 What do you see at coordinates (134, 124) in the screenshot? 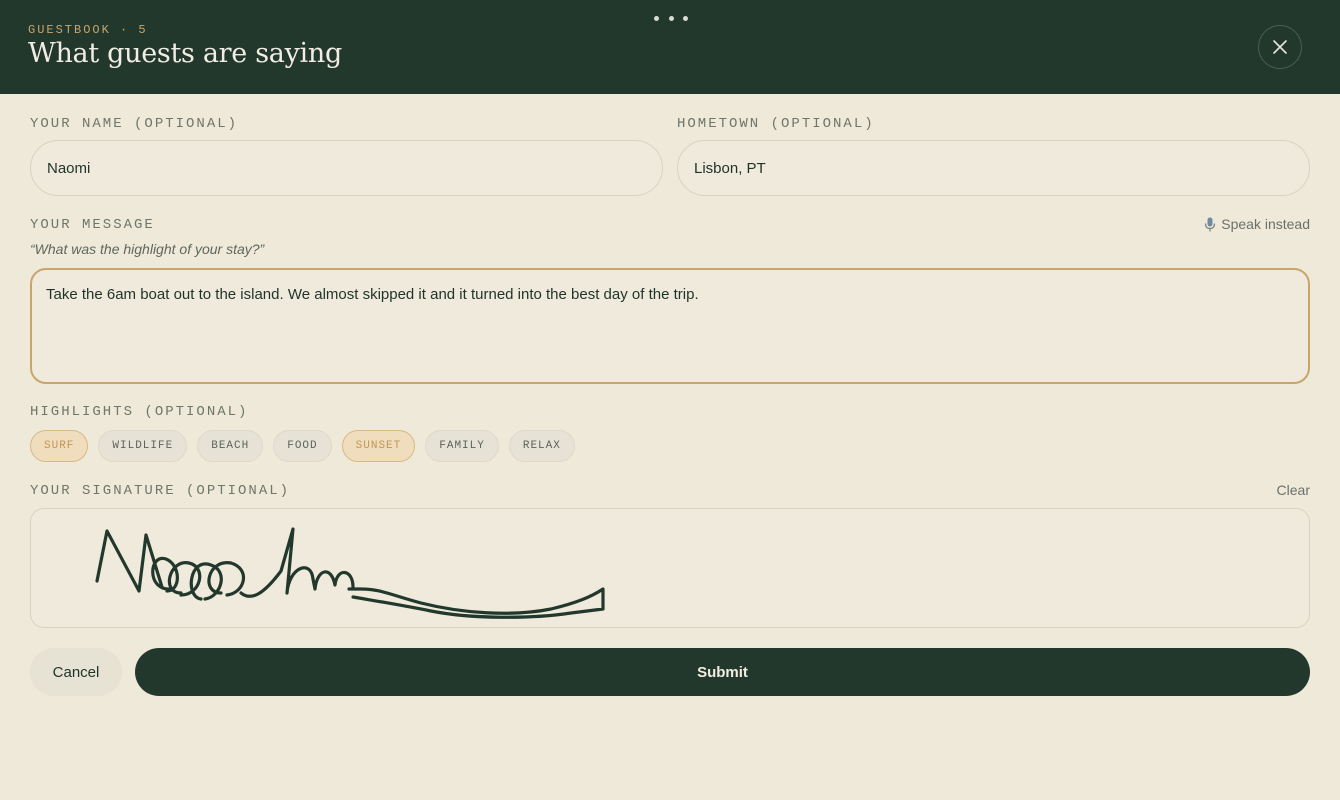
I see `name-label: YOUR NAME (OPTIONAL)` at bounding box center [134, 124].